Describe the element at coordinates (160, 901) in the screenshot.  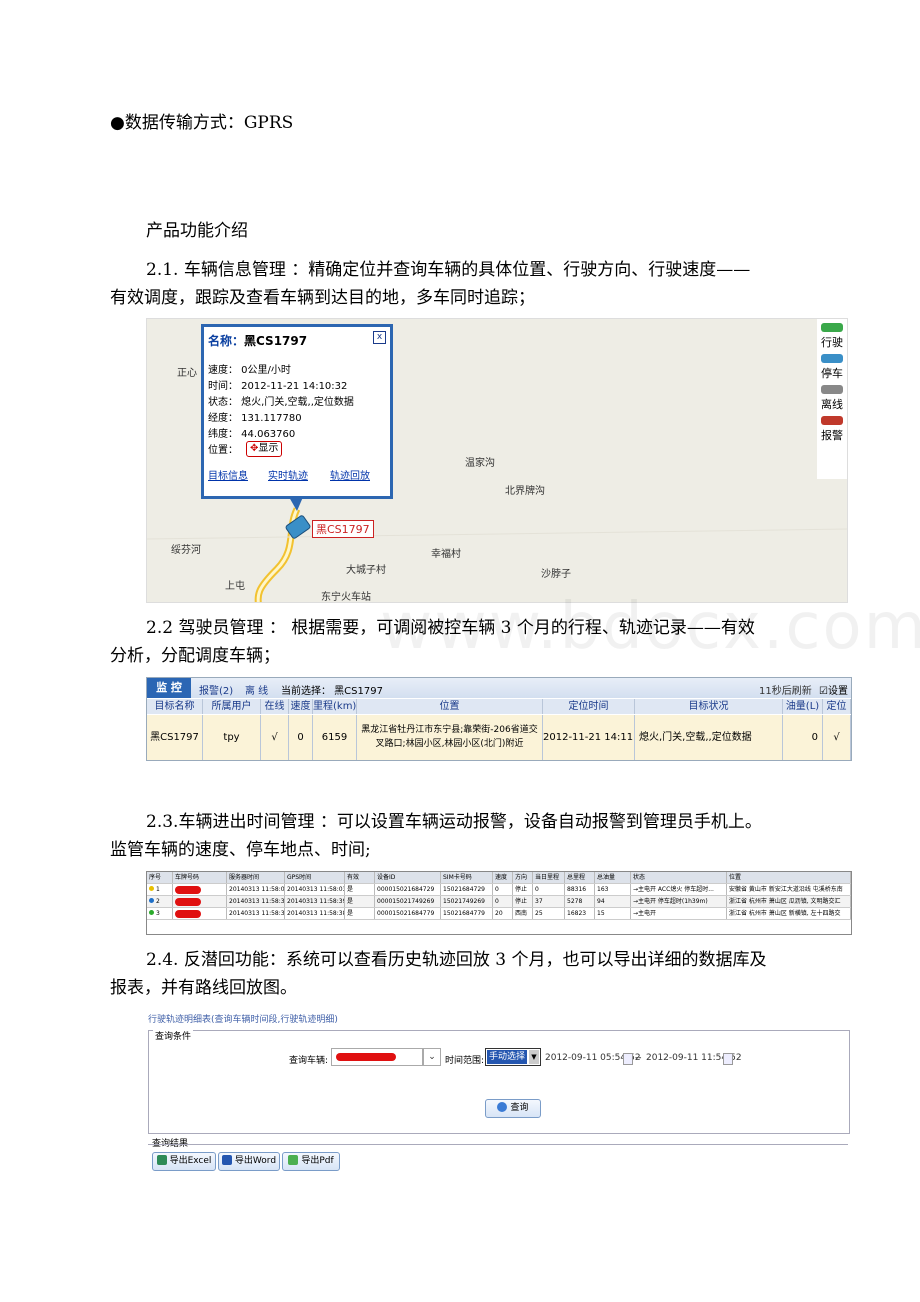
I see `cell-index: 2` at that location.